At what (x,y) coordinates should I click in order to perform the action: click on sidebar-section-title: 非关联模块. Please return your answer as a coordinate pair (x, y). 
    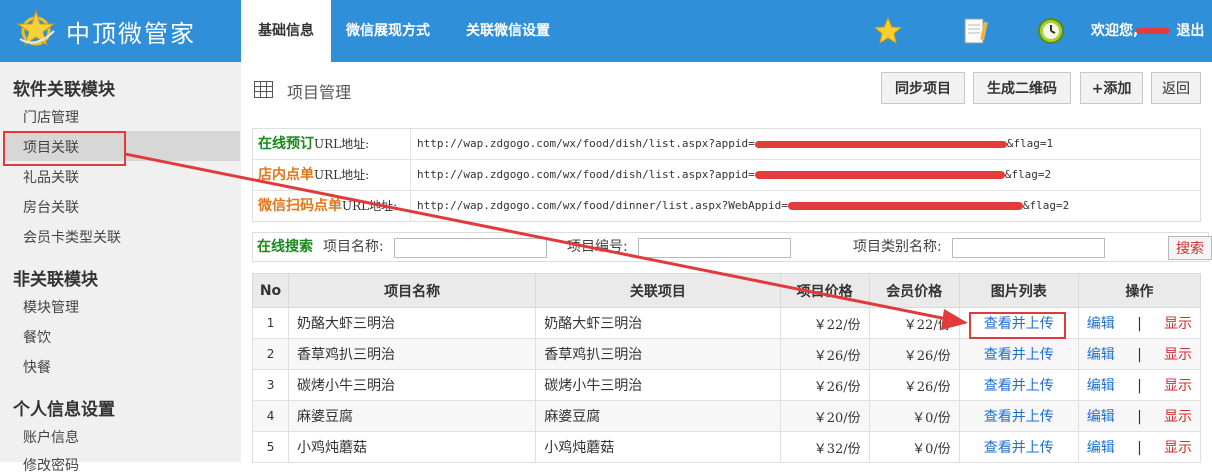
    Looking at the image, I should click on (55, 280).